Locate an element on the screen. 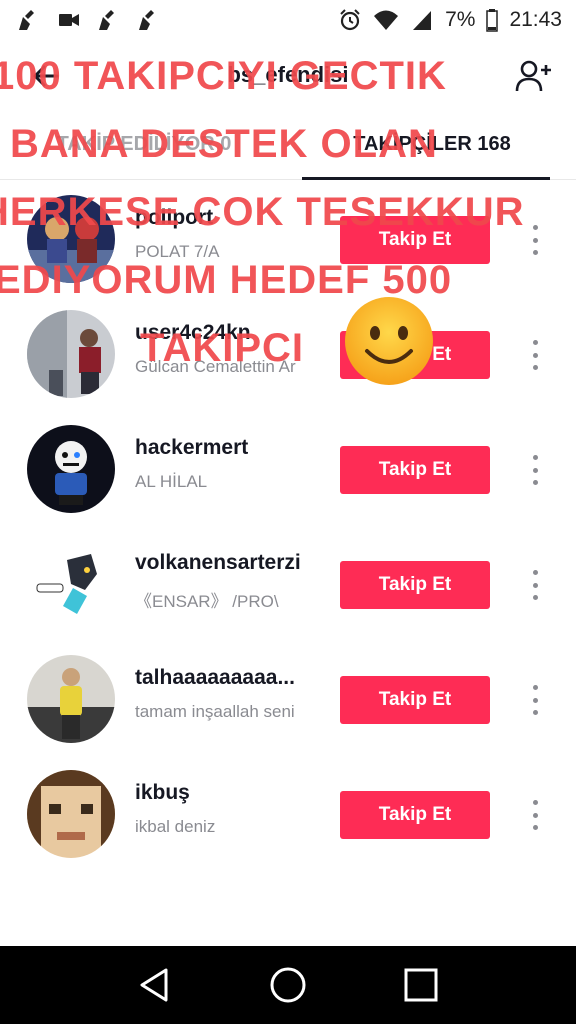 The image size is (576, 1024). follow-tabs: TAKİP EDİLİYOR 0 TAKİPÇİLER 168 is located at coordinates (288, 145).